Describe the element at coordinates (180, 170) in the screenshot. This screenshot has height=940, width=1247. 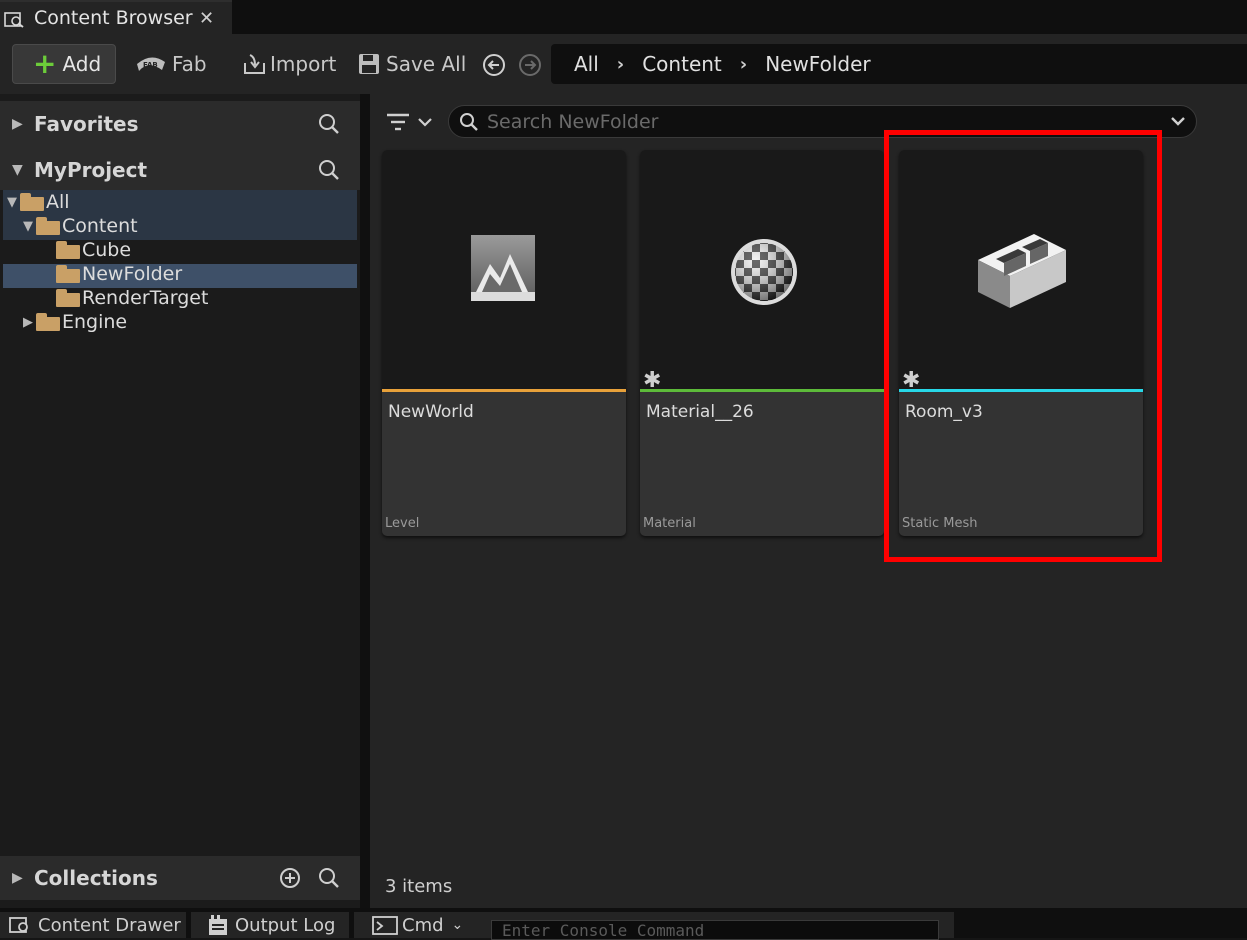
I see `project-header: ▼ MyProject` at that location.